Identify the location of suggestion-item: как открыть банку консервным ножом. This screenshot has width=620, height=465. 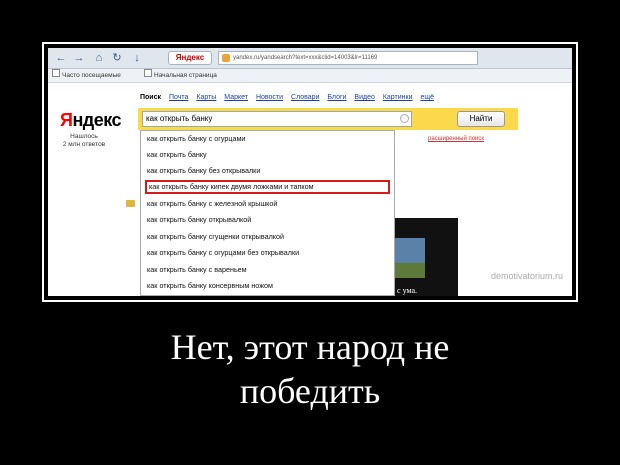
(267, 286).